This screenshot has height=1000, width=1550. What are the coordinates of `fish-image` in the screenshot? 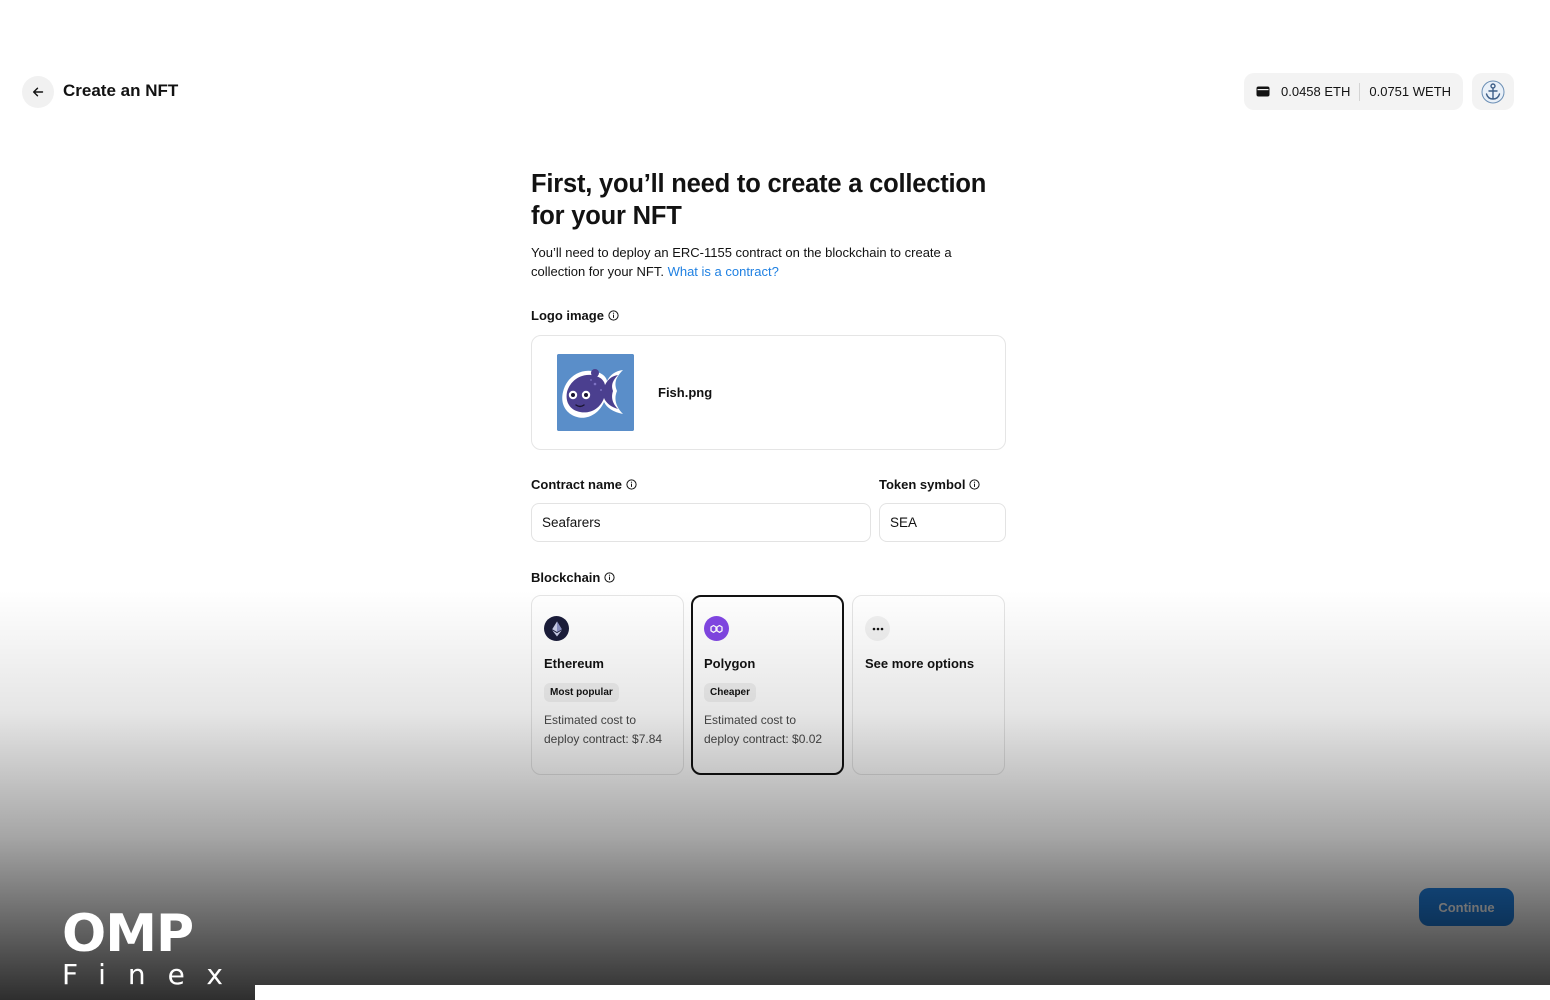 It's located at (595, 392).